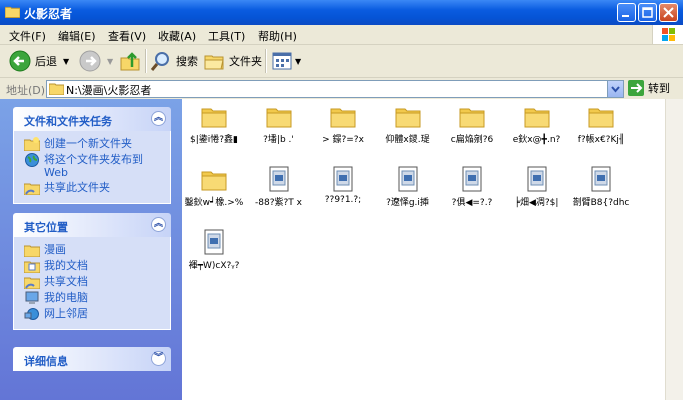 This screenshot has width=683, height=400. I want to click on new-folder-icon, so click(32, 144).